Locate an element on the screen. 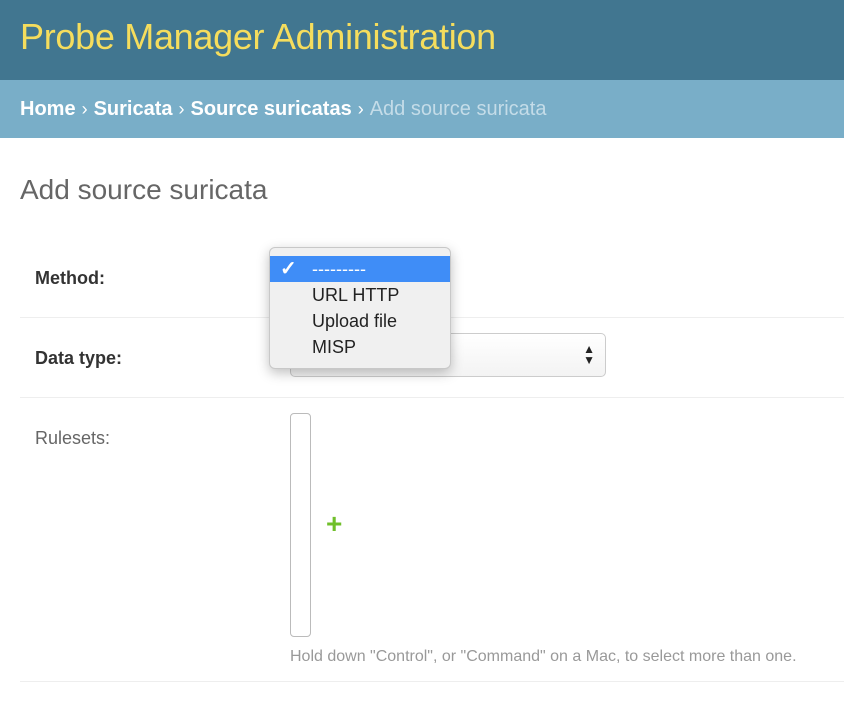 This screenshot has height=722, width=844. breadcrumb-current: Add source suricata is located at coordinates (458, 109).